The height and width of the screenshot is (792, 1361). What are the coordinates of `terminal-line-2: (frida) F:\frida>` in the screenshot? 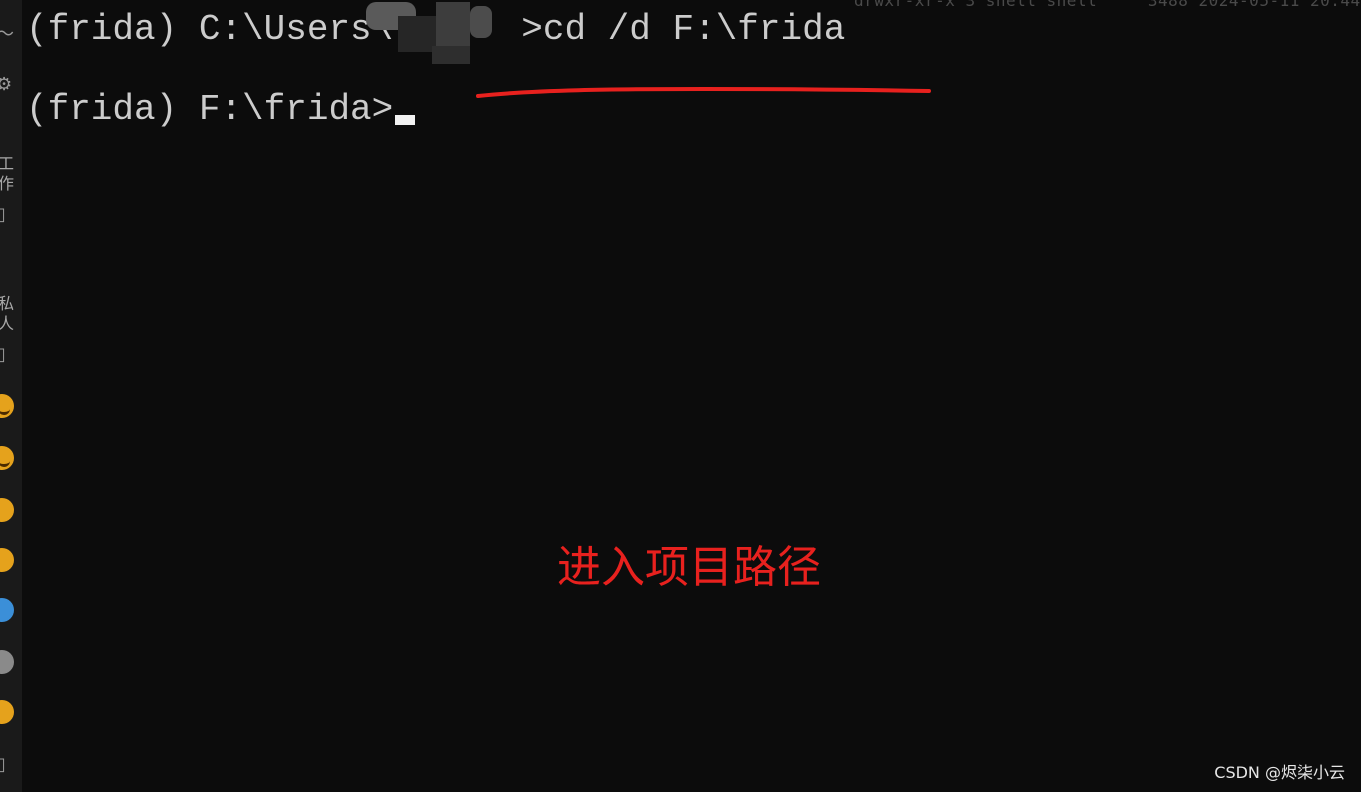 It's located at (221, 110).